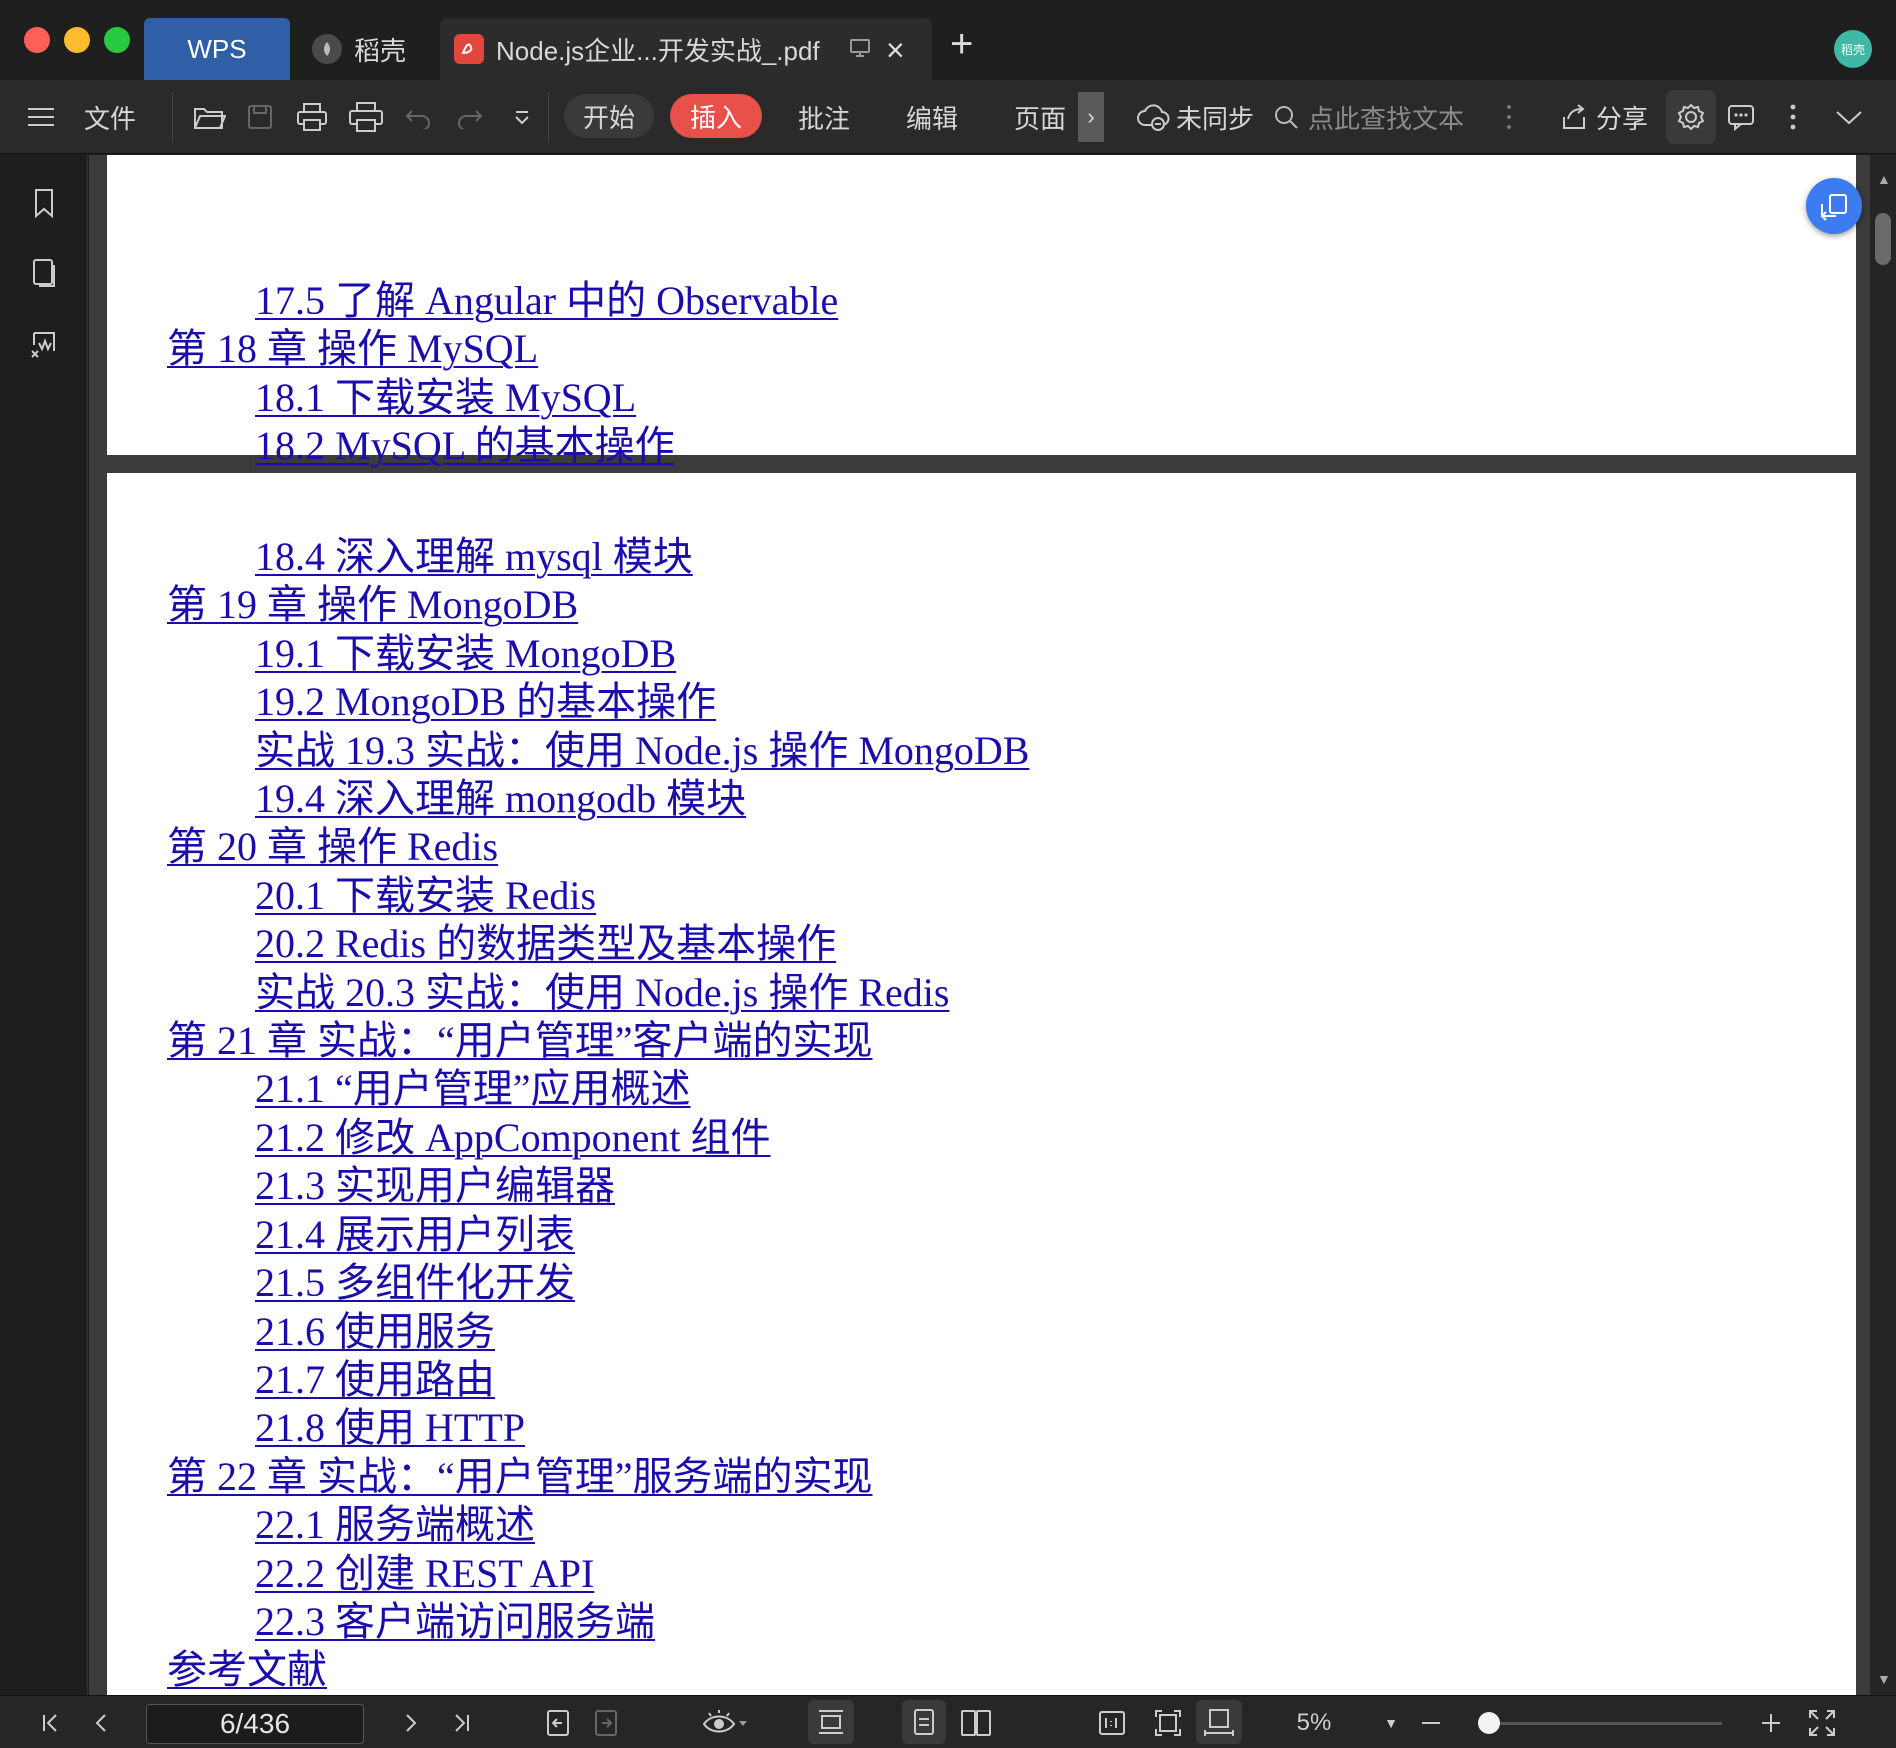  What do you see at coordinates (598, 799) in the screenshot?
I see `toc-section-link: 19.4 深入理解 mongodb 模块` at bounding box center [598, 799].